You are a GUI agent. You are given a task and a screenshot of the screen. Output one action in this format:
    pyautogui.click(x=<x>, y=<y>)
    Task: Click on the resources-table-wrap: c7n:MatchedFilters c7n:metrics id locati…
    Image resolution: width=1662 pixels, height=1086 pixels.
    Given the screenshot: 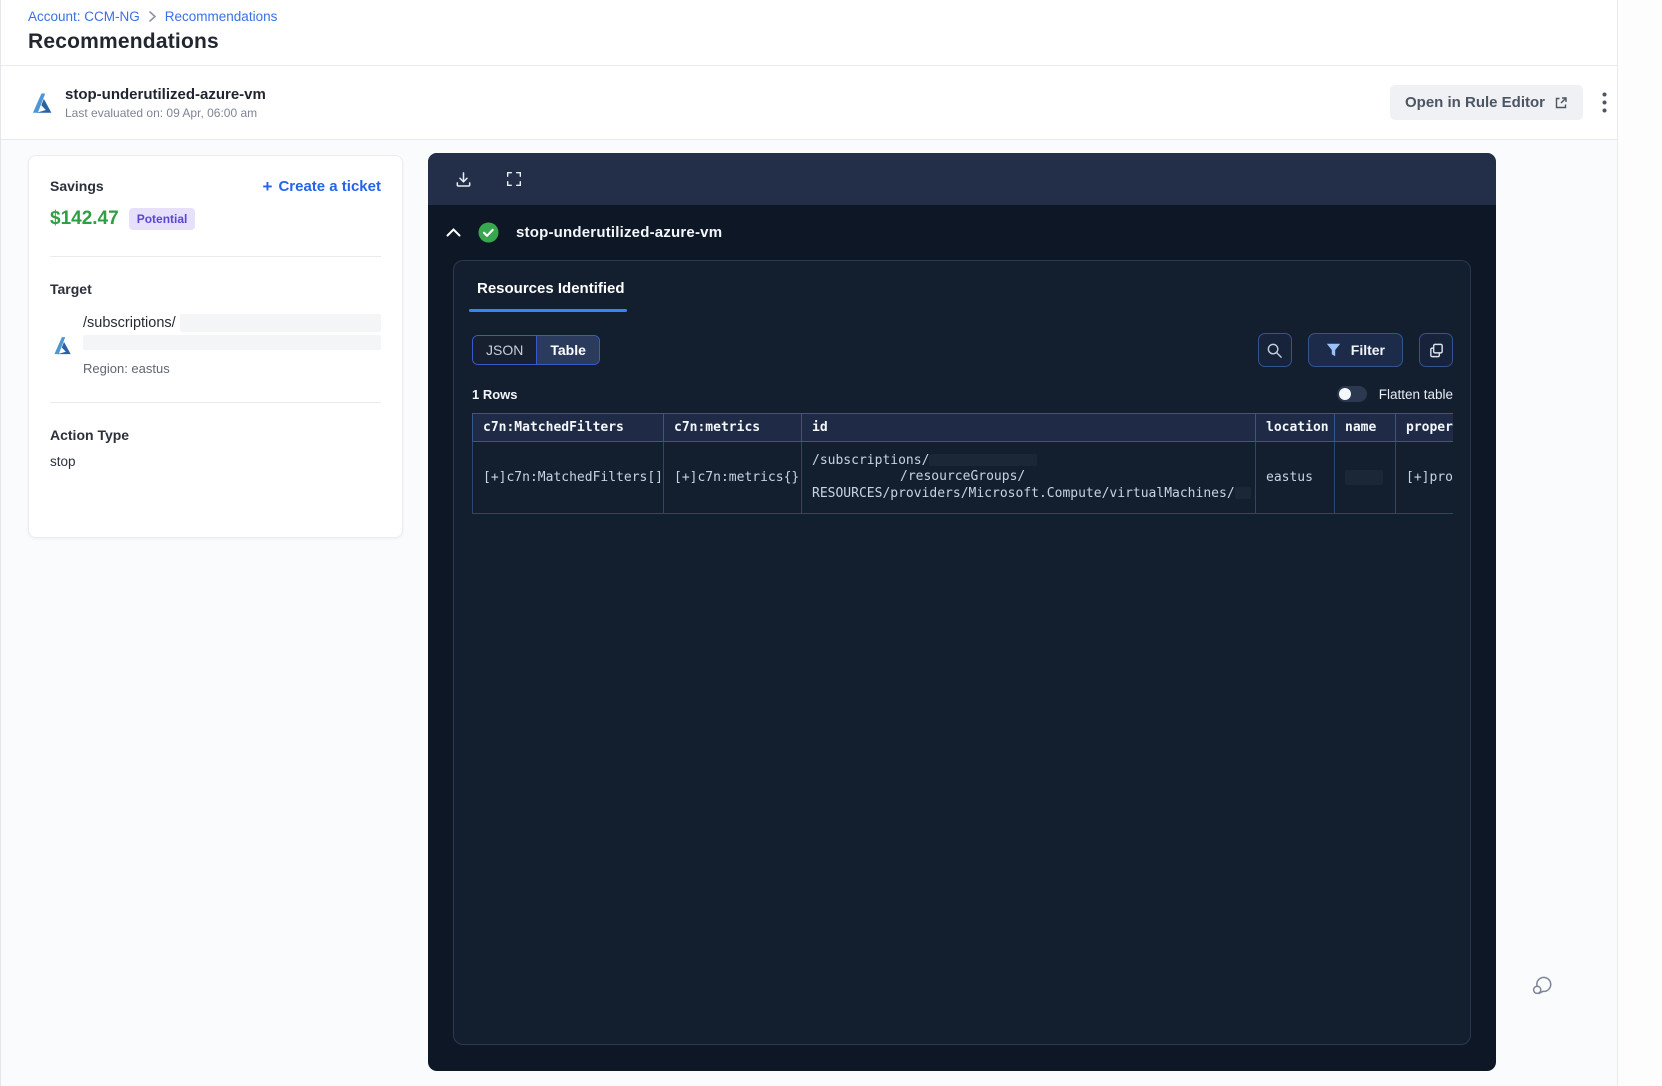 What is the action you would take?
    pyautogui.click(x=962, y=463)
    